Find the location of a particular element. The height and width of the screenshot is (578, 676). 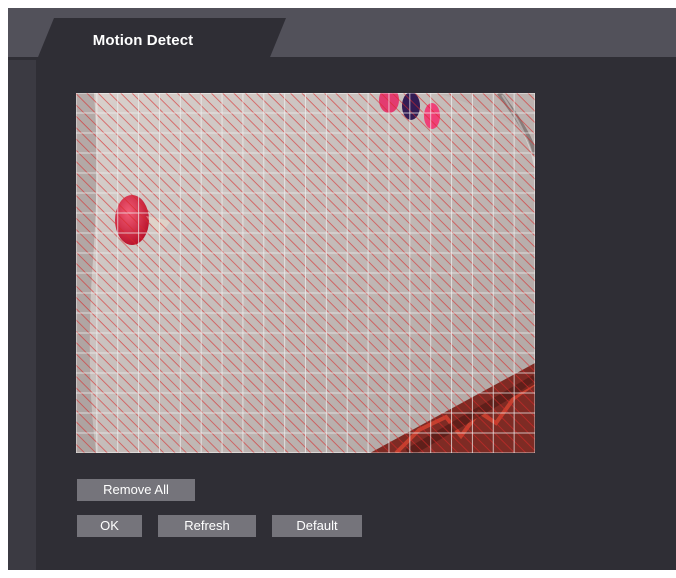

tab-motion-detect: Motion Detect is located at coordinates (161, 40).